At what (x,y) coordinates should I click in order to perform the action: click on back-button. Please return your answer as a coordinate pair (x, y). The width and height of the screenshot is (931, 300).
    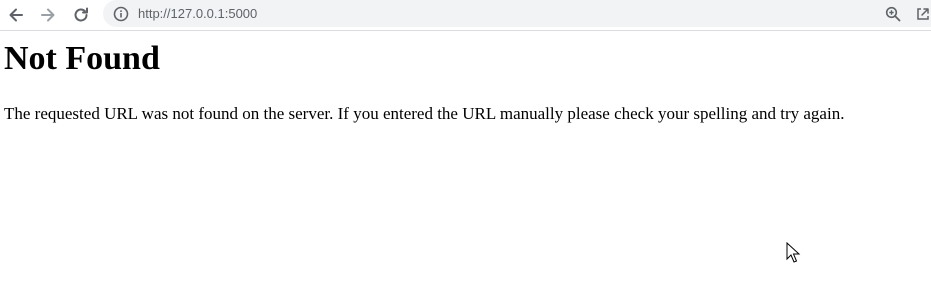
    Looking at the image, I should click on (16, 15).